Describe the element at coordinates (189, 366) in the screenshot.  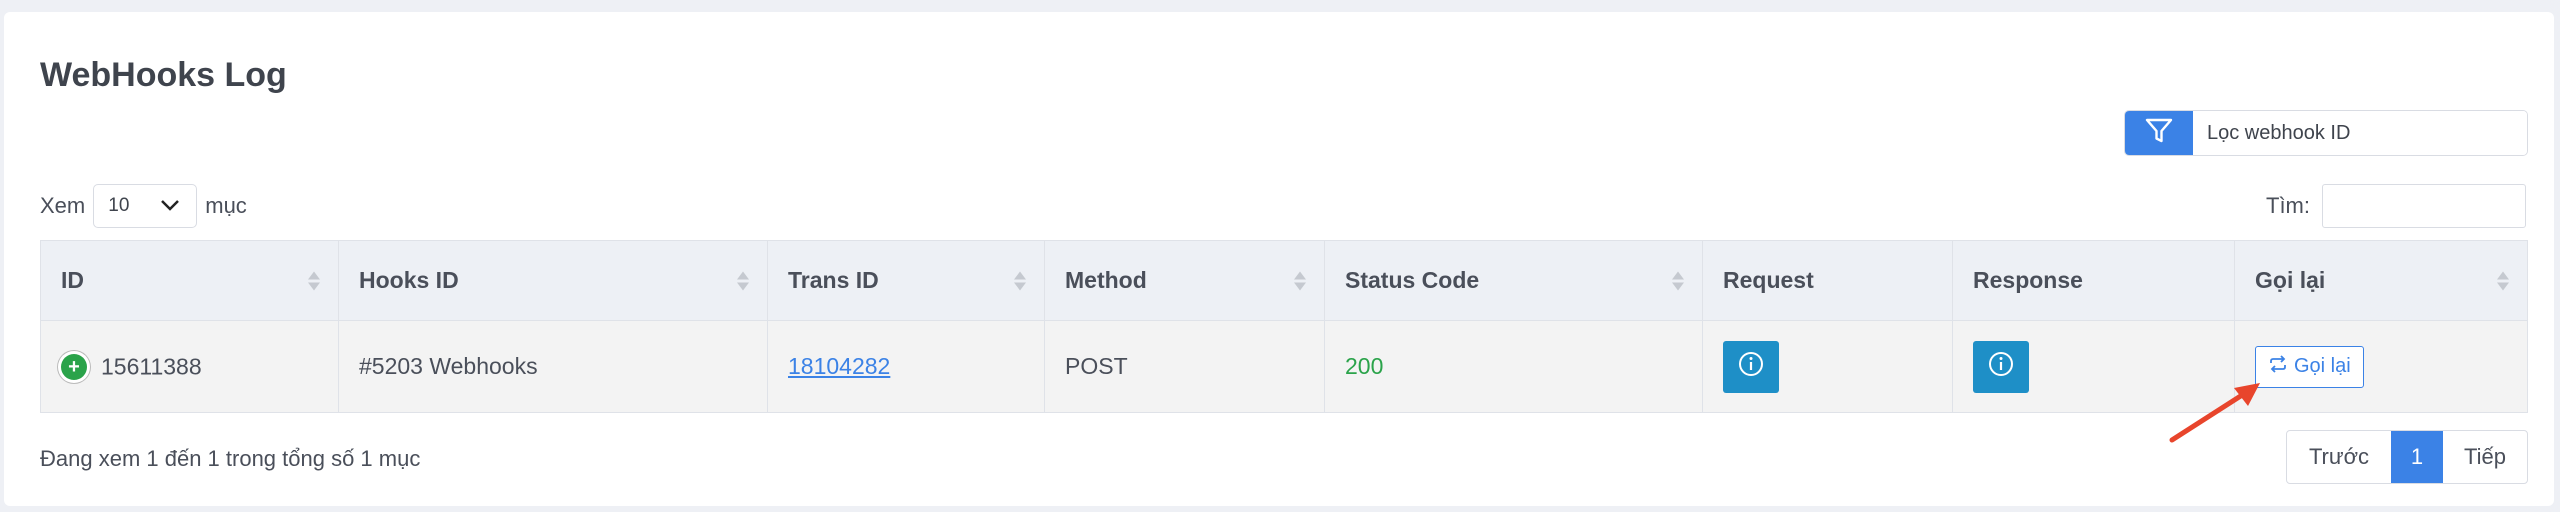
I see `cell-id: +15611388` at that location.